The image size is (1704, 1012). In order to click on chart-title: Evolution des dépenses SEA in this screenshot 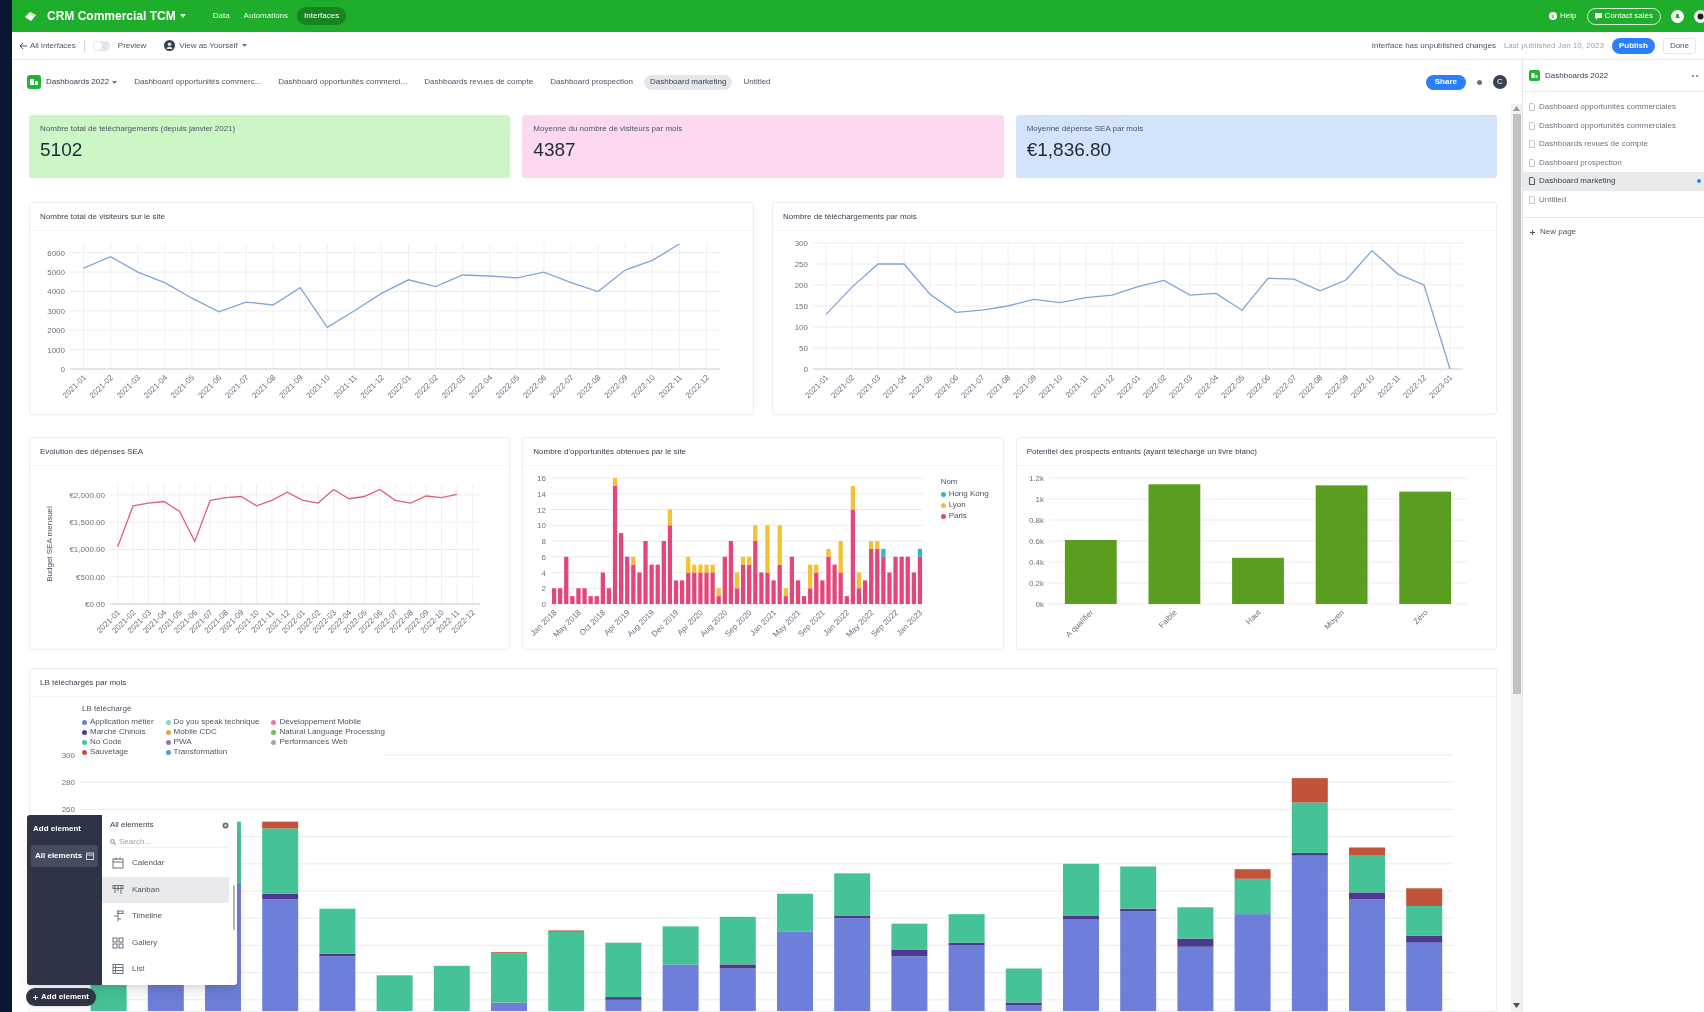, I will do `click(92, 451)`.